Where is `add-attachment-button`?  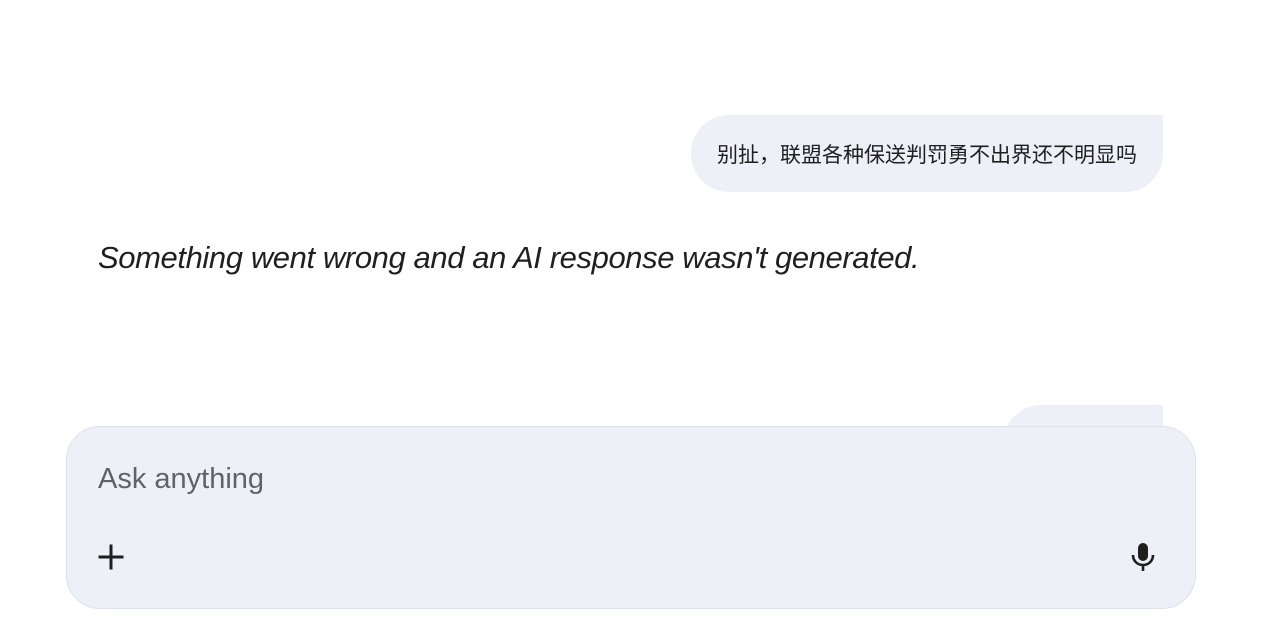
add-attachment-button is located at coordinates (111, 557).